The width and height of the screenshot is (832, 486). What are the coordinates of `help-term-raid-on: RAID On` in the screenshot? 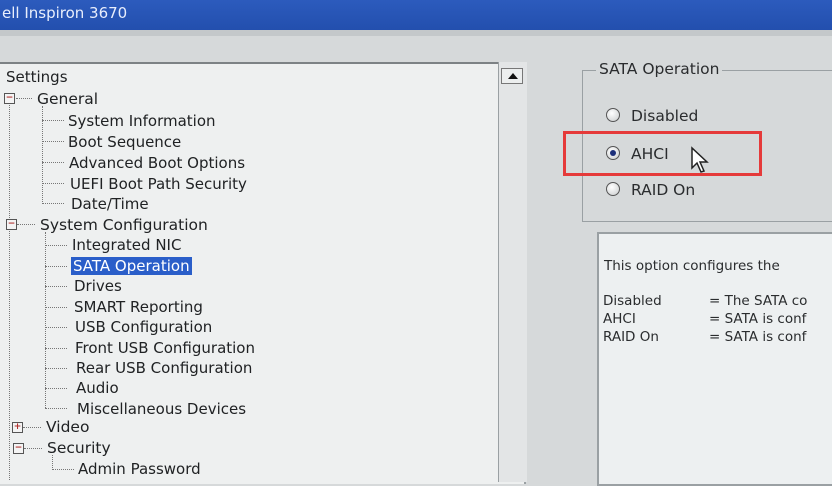 It's located at (631, 337).